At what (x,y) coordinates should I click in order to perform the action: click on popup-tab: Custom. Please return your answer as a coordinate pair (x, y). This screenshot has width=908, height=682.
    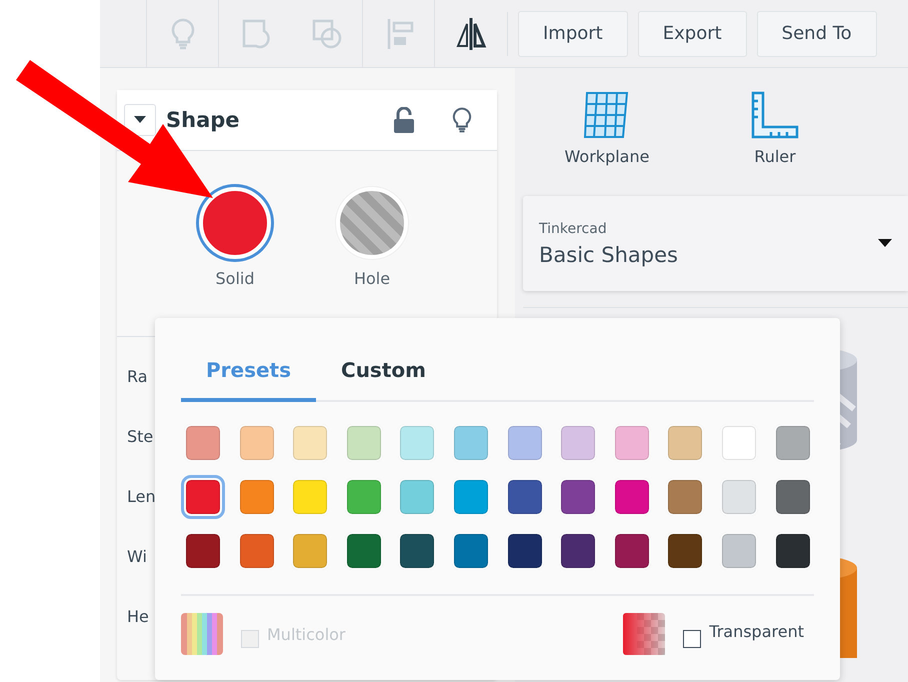
    Looking at the image, I should click on (383, 372).